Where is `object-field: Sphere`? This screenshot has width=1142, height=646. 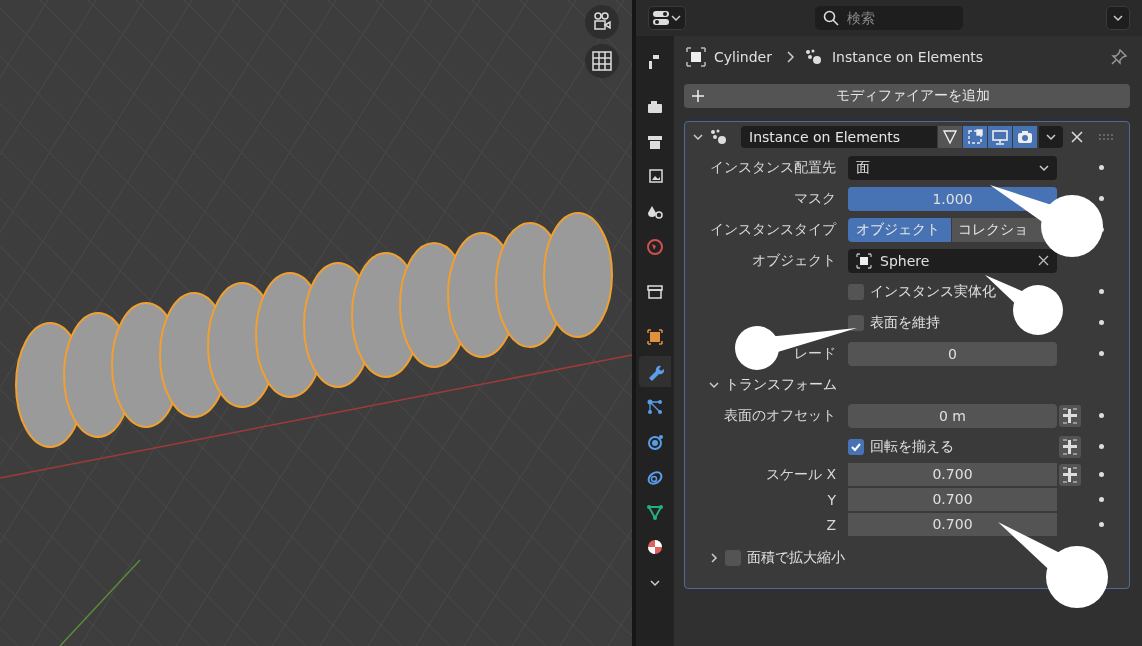
object-field: Sphere is located at coordinates (952, 260).